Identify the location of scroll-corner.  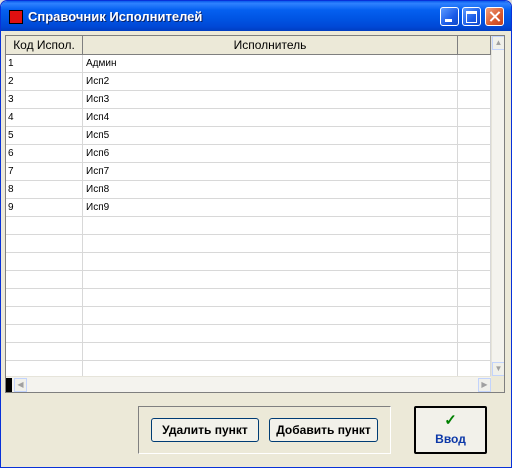
(497, 384).